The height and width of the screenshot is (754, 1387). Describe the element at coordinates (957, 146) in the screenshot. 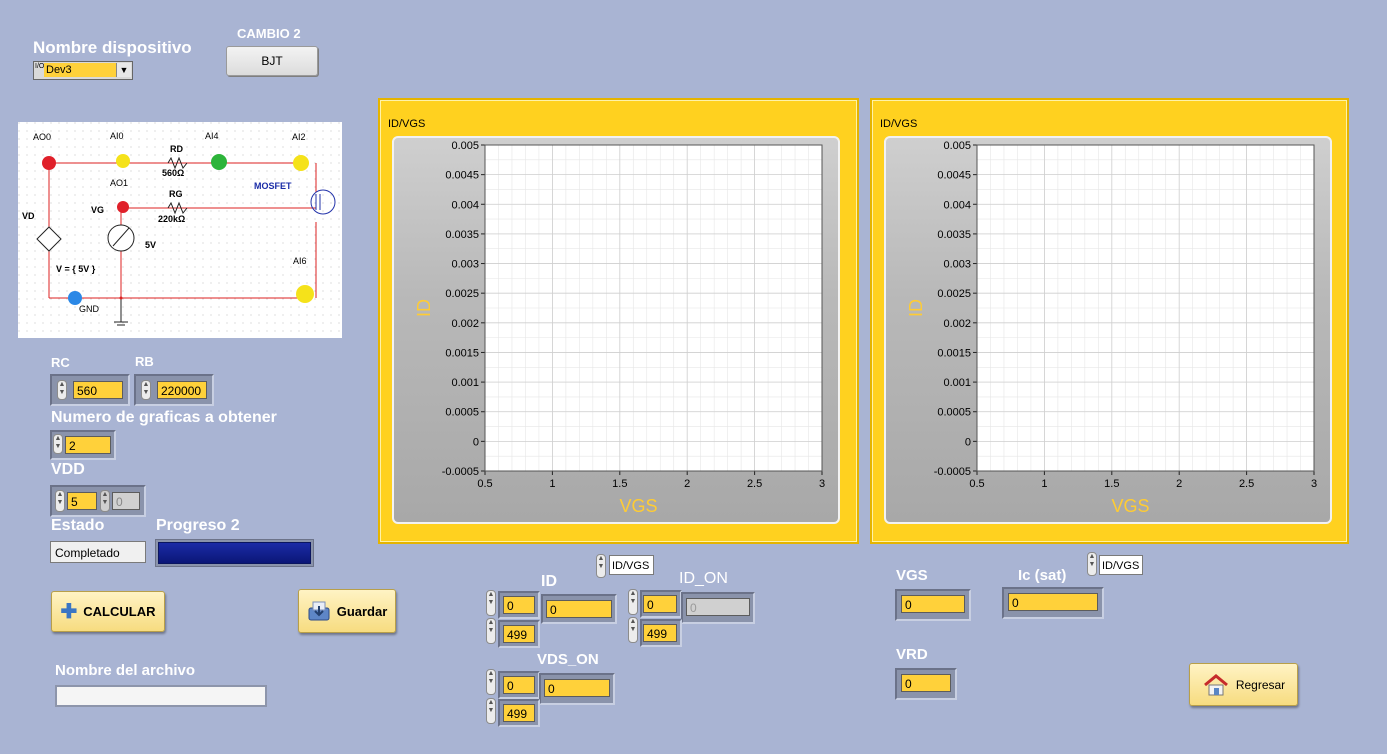

I see `y-tick-label: 0.005` at that location.